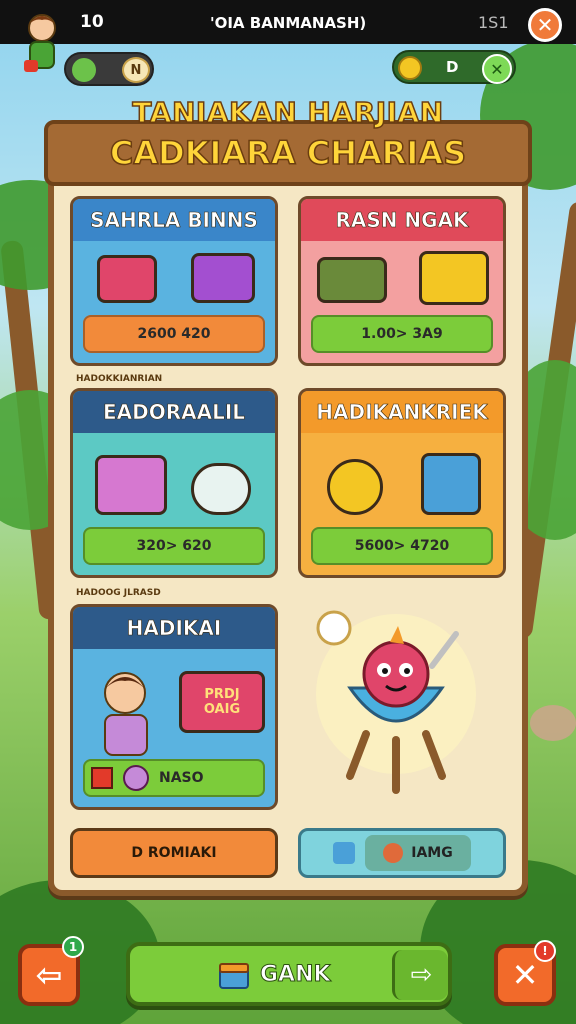  Describe the element at coordinates (109, 69) in the screenshot. I see `toggle-switch: N` at that location.